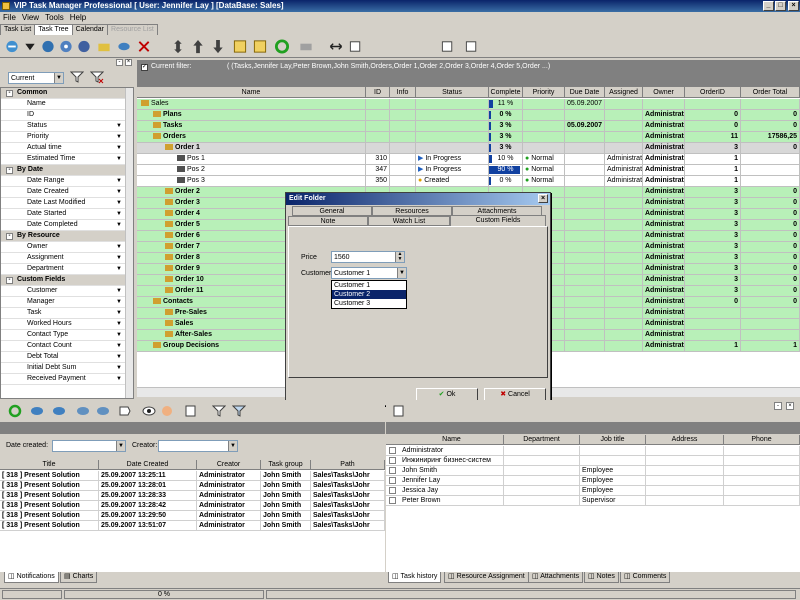 The image size is (800, 600). What do you see at coordinates (67, 115) in the screenshot?
I see `filter-item: ID` at bounding box center [67, 115].